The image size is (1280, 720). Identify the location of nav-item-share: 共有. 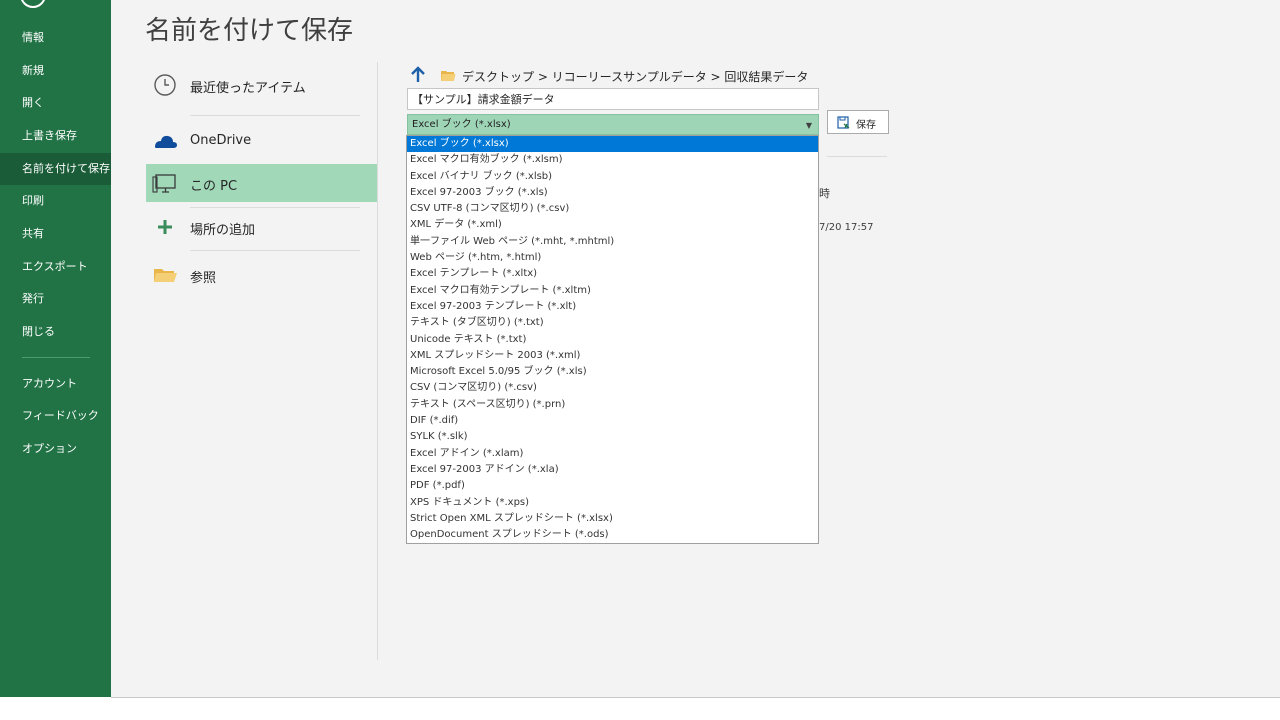
(55, 234).